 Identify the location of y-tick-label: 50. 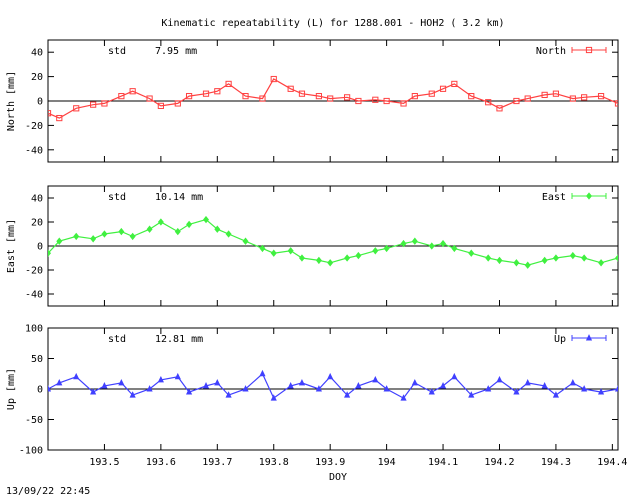
(37, 359).